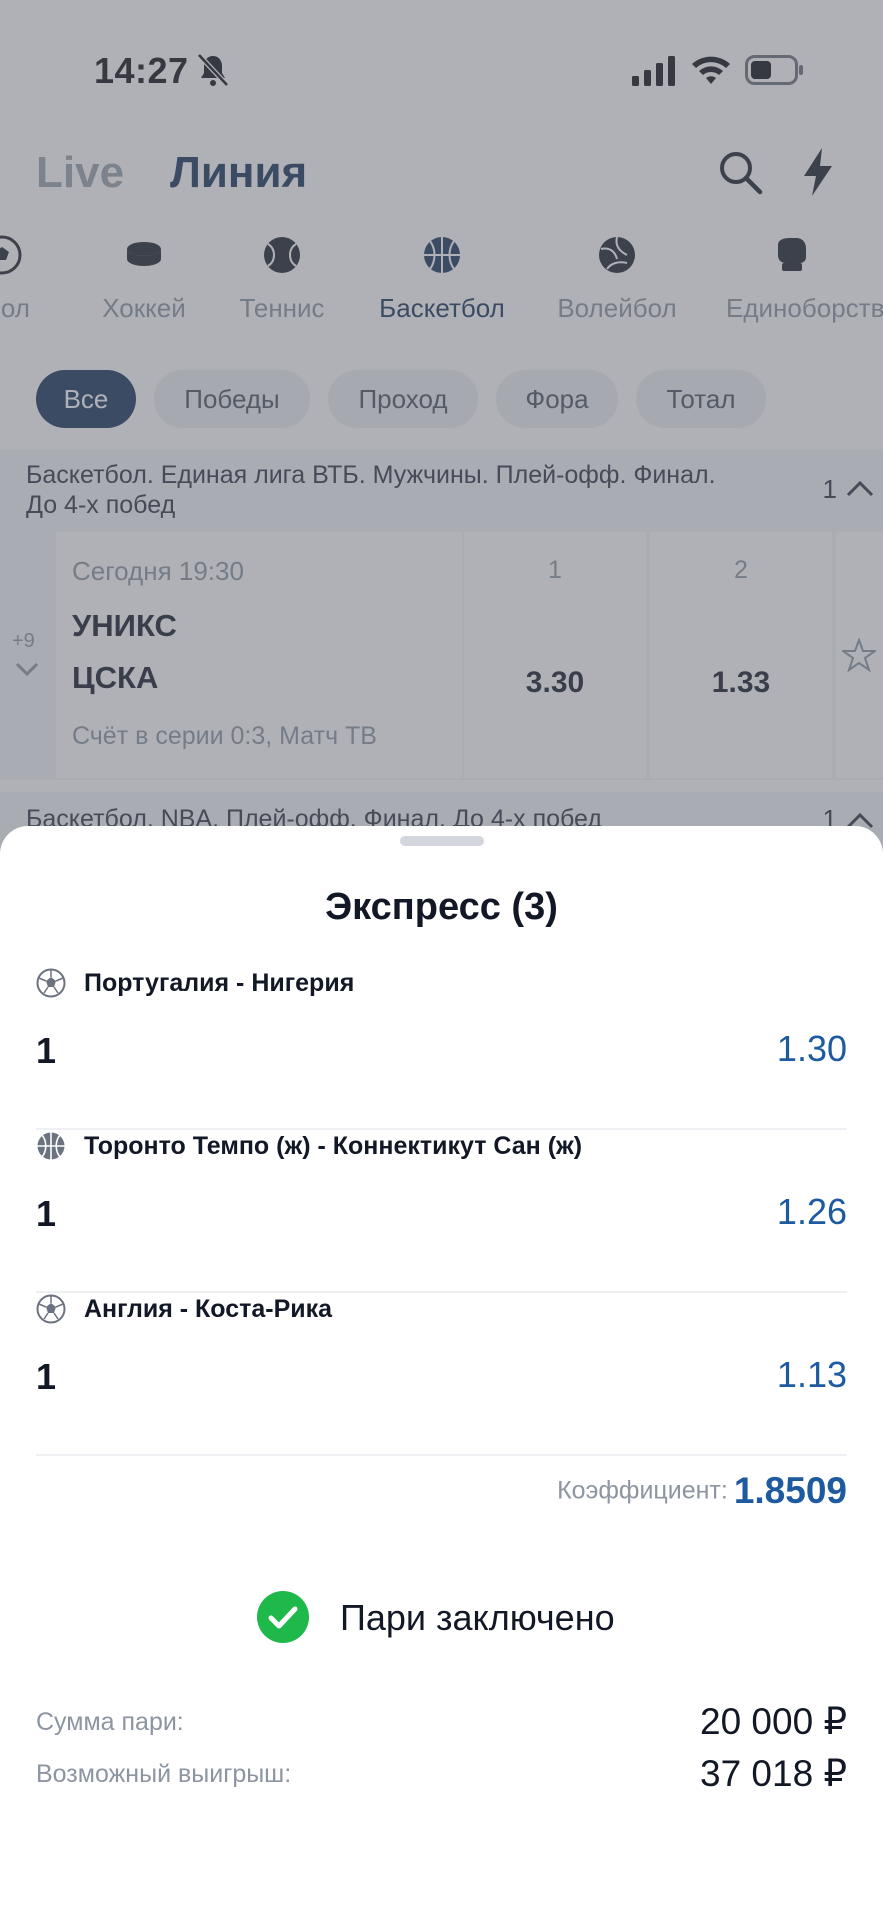  What do you see at coordinates (51, 1146) in the screenshot?
I see `basketball-icon` at bounding box center [51, 1146].